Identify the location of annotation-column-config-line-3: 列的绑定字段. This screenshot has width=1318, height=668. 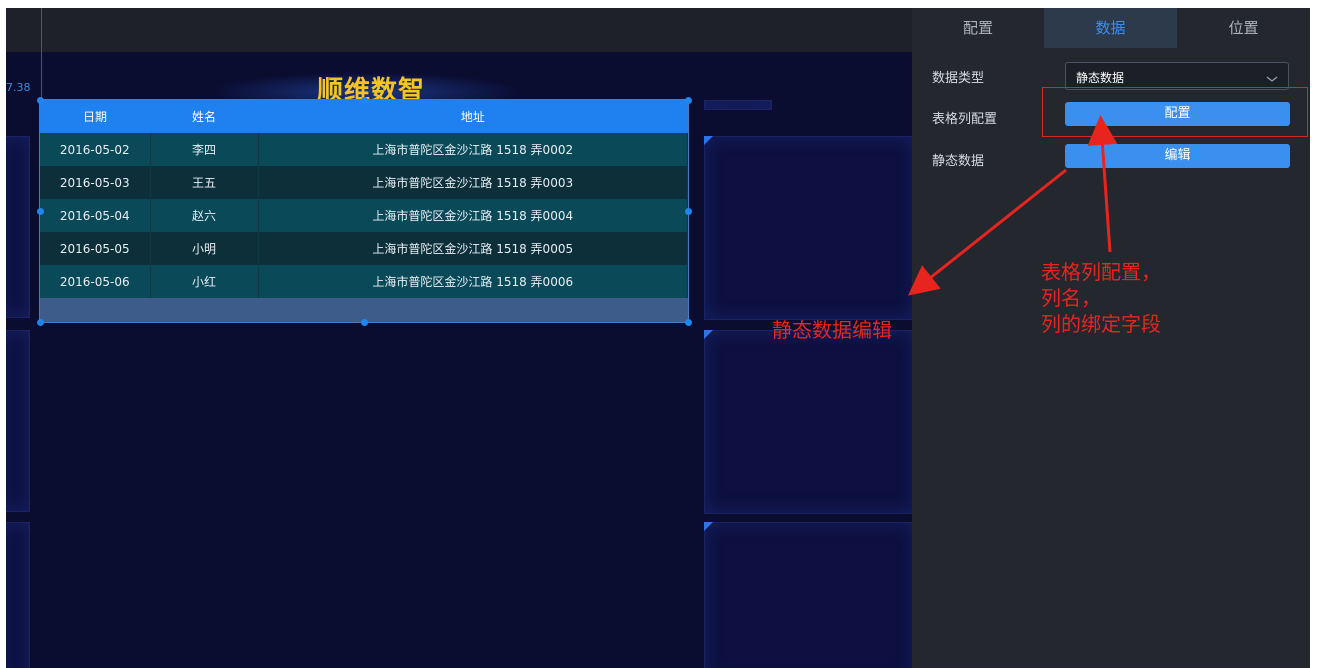
(1101, 324).